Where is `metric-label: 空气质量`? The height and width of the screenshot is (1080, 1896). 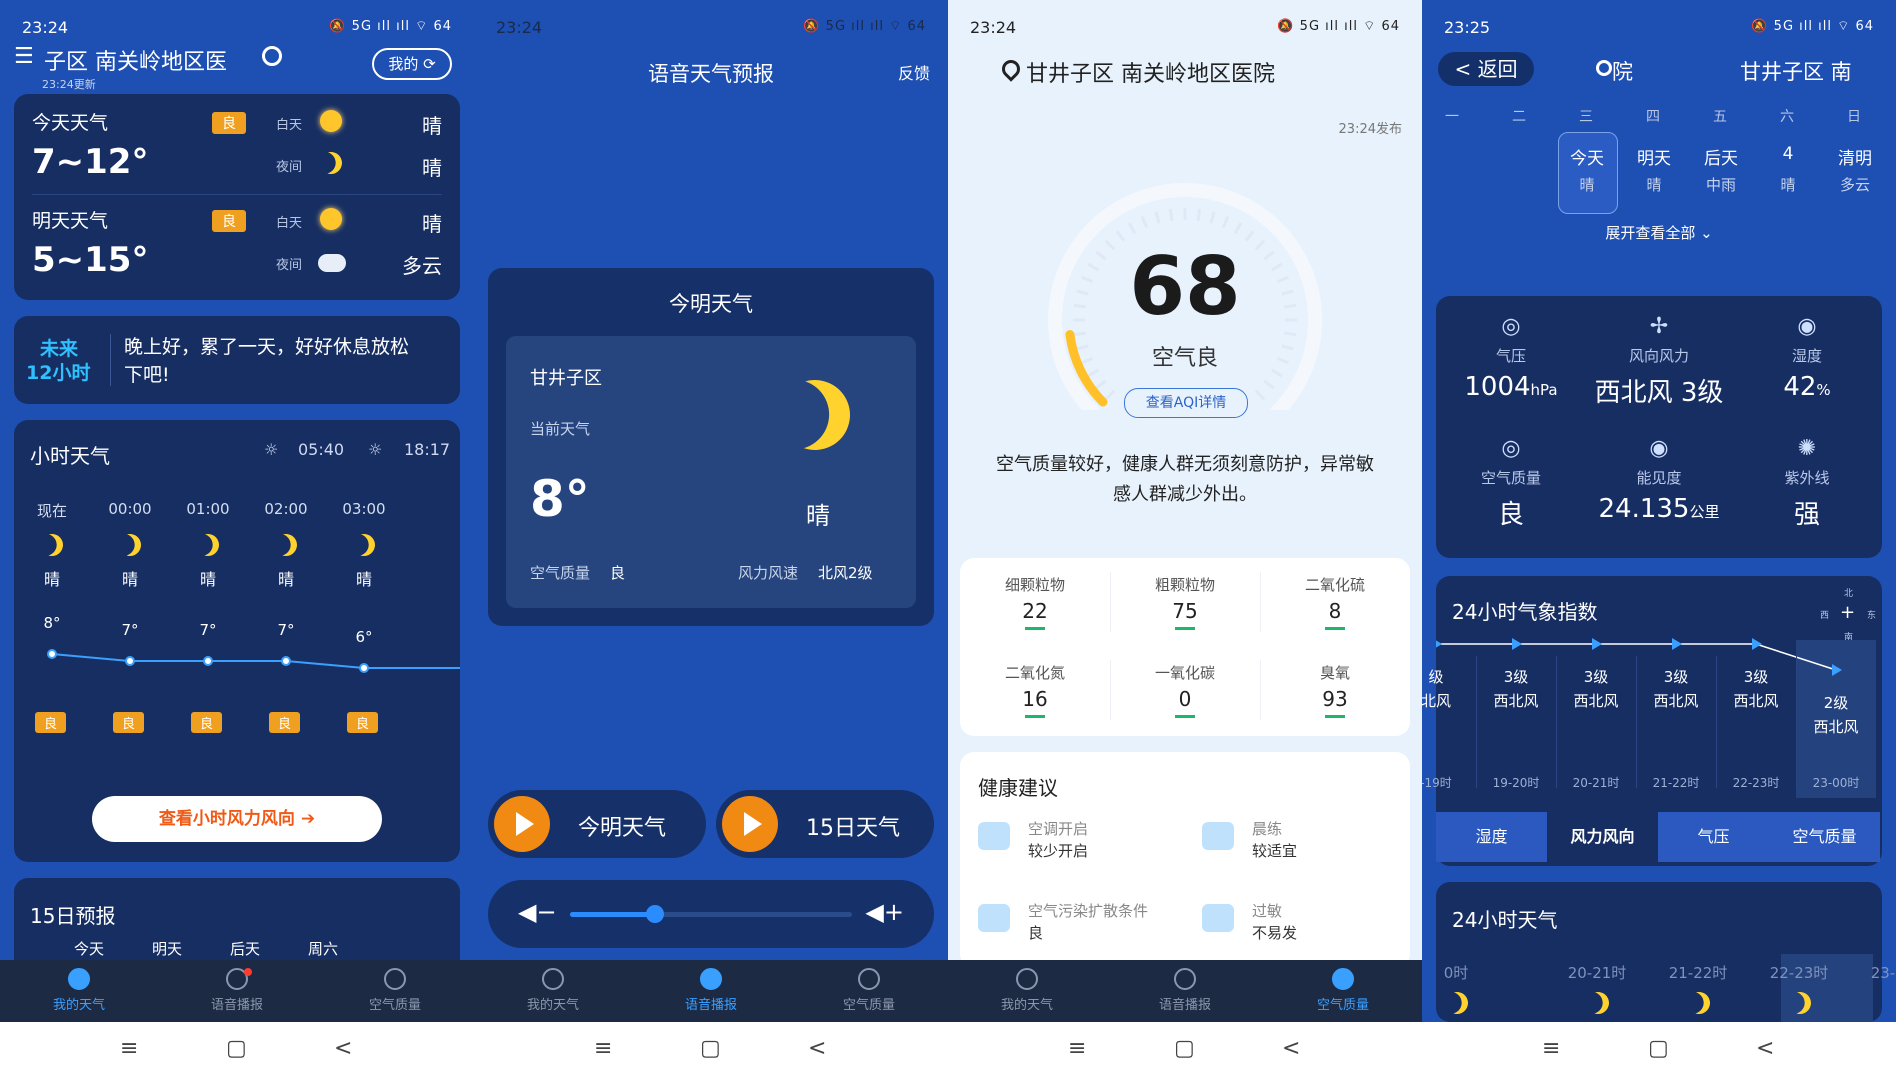
metric-label: 空气质量 is located at coordinates (1510, 478).